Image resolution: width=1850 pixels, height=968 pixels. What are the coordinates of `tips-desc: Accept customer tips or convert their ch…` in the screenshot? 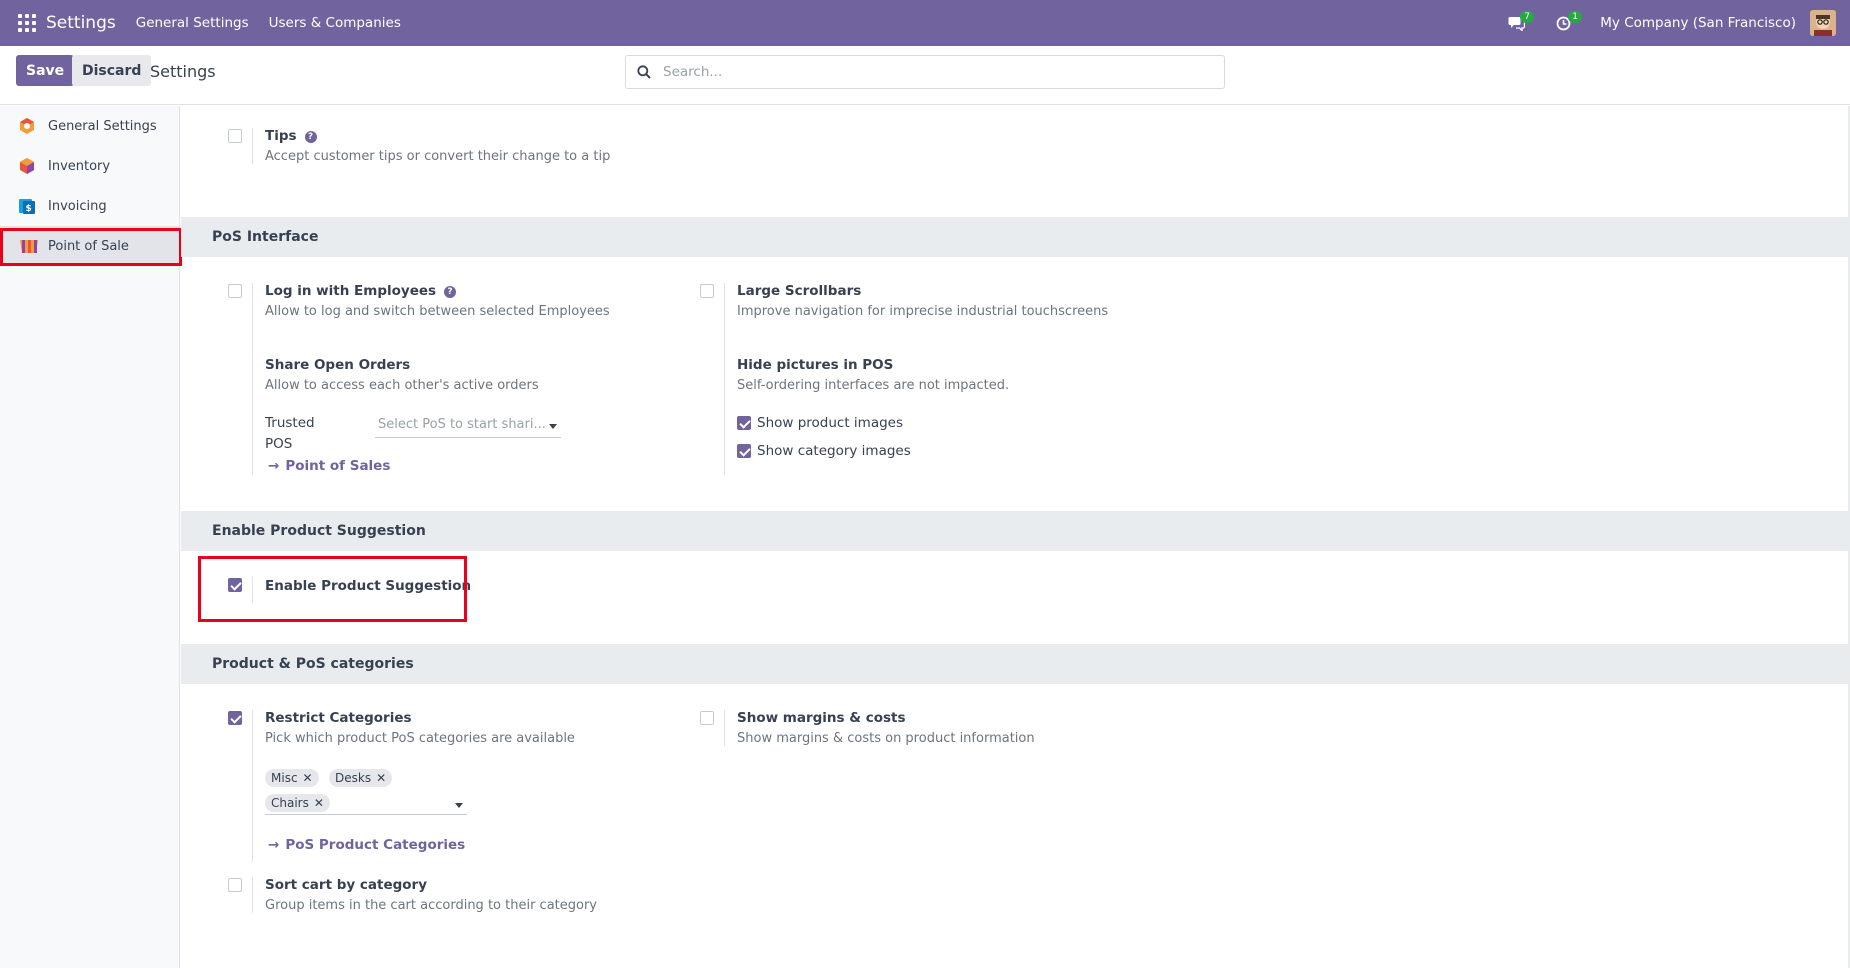 It's located at (438, 156).